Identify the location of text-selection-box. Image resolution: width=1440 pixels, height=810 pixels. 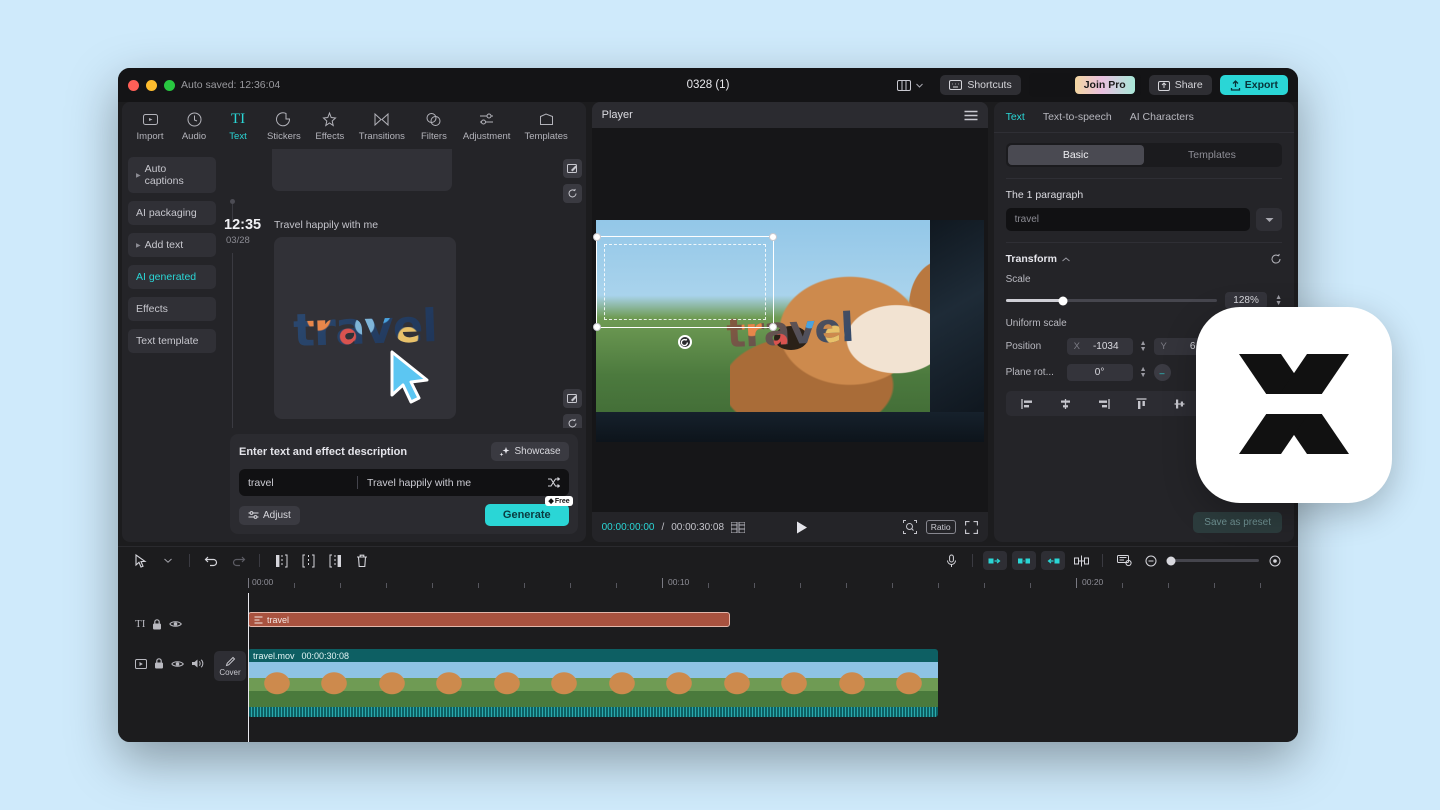
(684, 291).